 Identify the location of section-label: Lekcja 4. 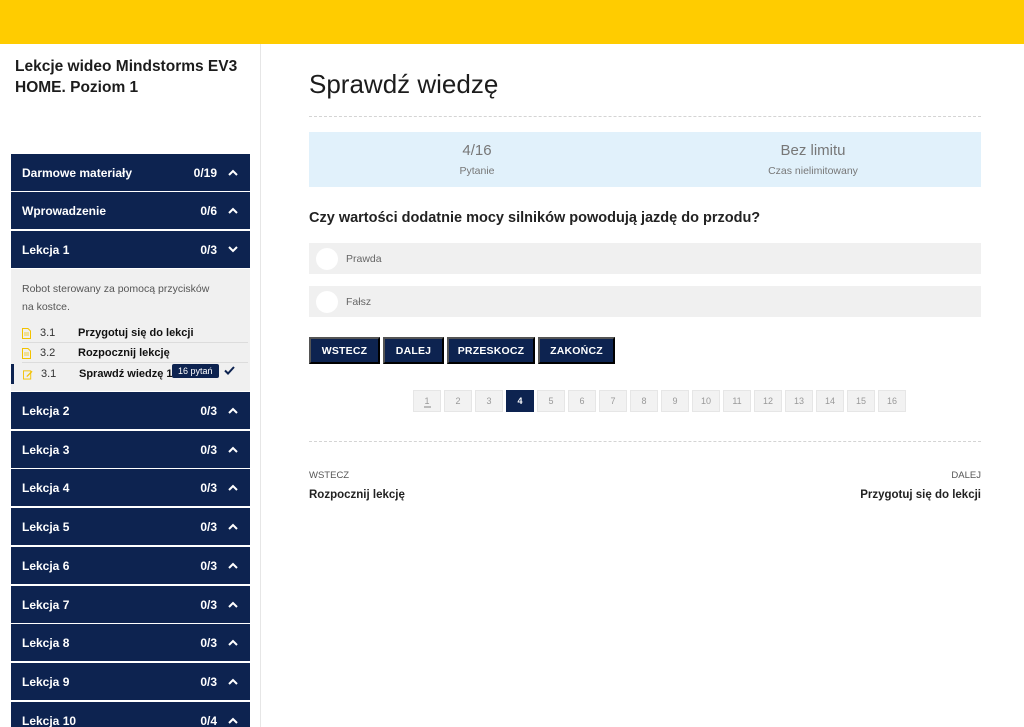
(46, 487).